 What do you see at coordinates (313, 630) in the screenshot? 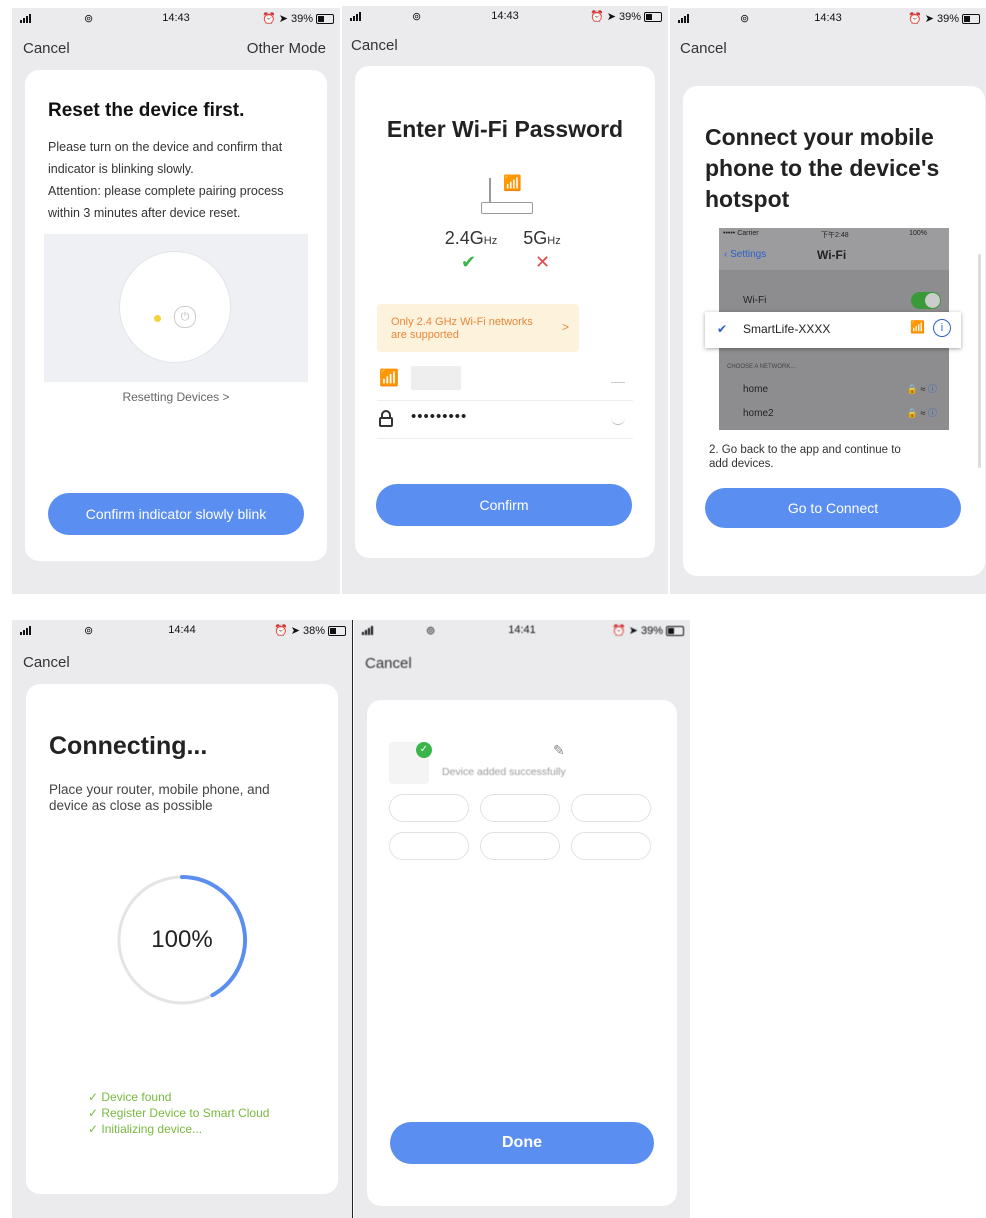
I see `battery-percent: 38%` at bounding box center [313, 630].